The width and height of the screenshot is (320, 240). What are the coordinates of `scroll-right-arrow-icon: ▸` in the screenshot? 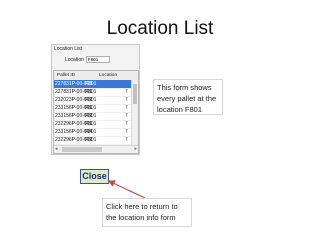 It's located at (135, 149).